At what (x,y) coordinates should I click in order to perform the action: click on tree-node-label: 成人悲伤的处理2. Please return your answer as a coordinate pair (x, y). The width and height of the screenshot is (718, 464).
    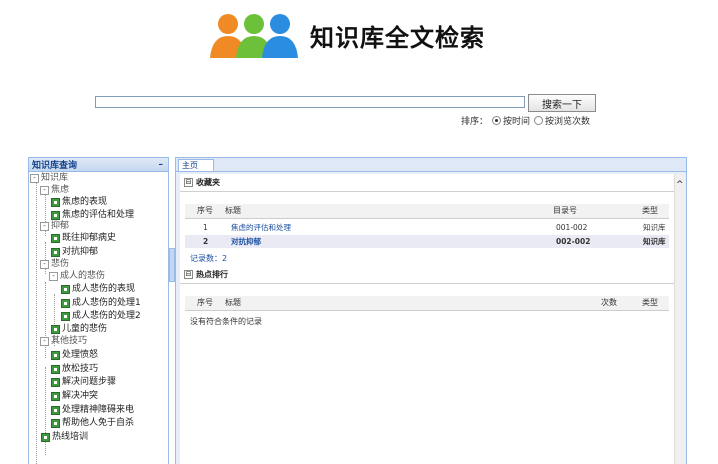
    Looking at the image, I should click on (106, 316).